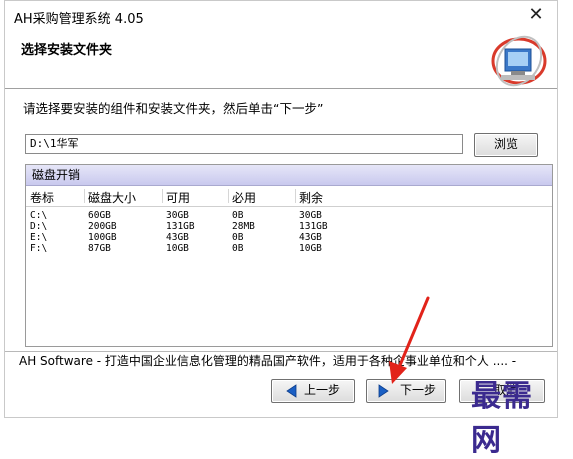 This screenshot has height=459, width=573. I want to click on cell-volume: D:\, so click(39, 226).